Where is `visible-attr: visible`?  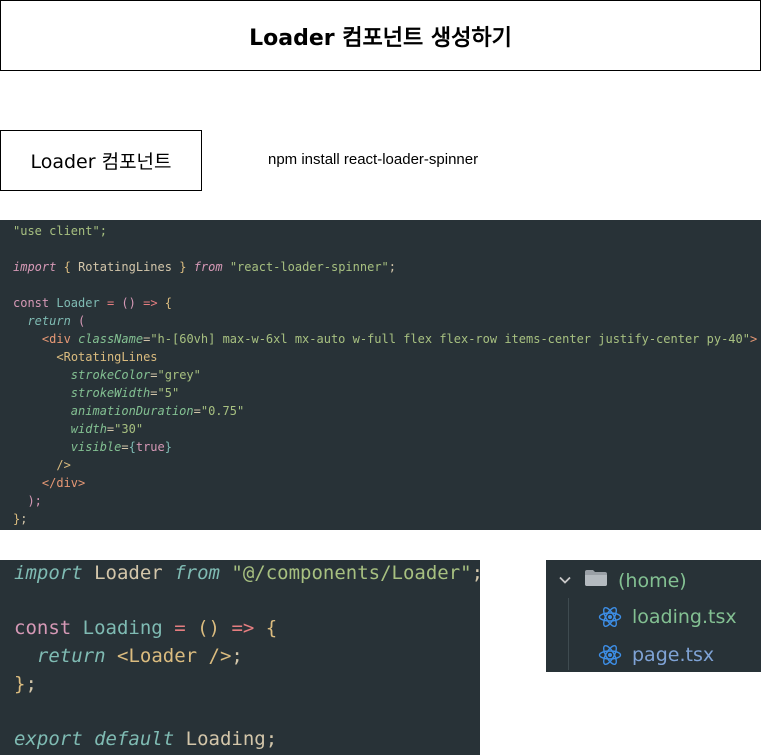 visible-attr: visible is located at coordinates (96, 447).